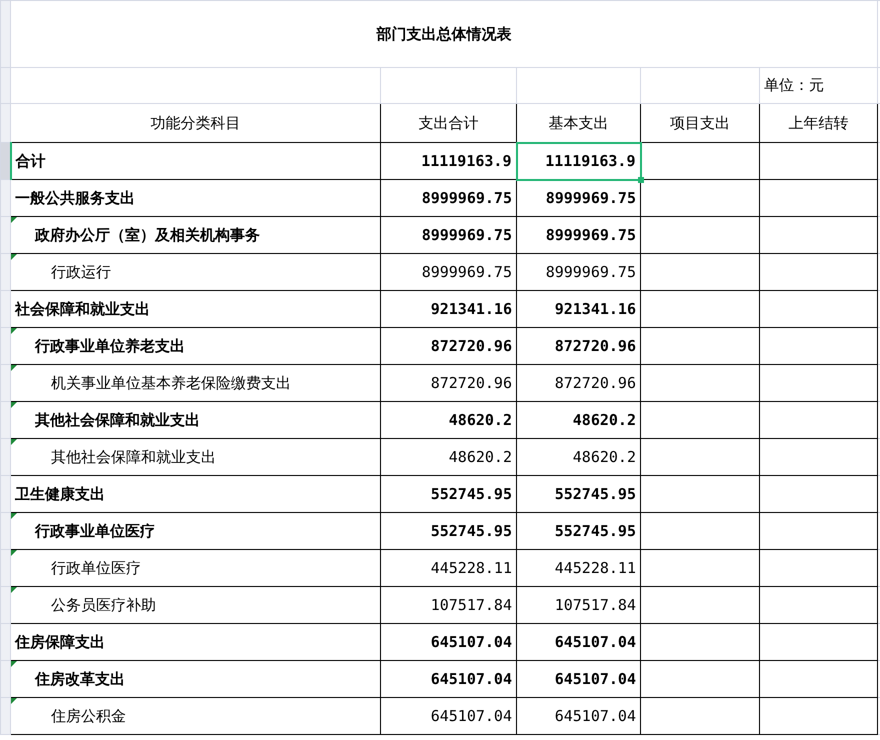 The image size is (880, 740). What do you see at coordinates (195, 272) in the screenshot?
I see `table-cell: 行政运行` at bounding box center [195, 272].